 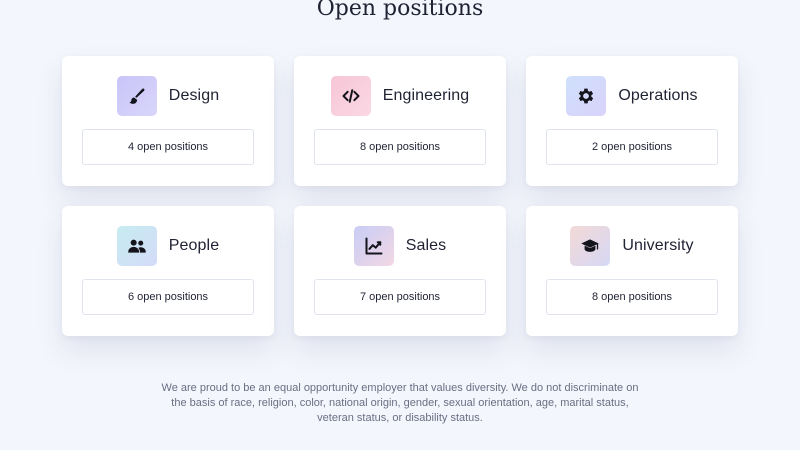 What do you see at coordinates (168, 297) in the screenshot?
I see `open-positions-button: 6 open positions` at bounding box center [168, 297].